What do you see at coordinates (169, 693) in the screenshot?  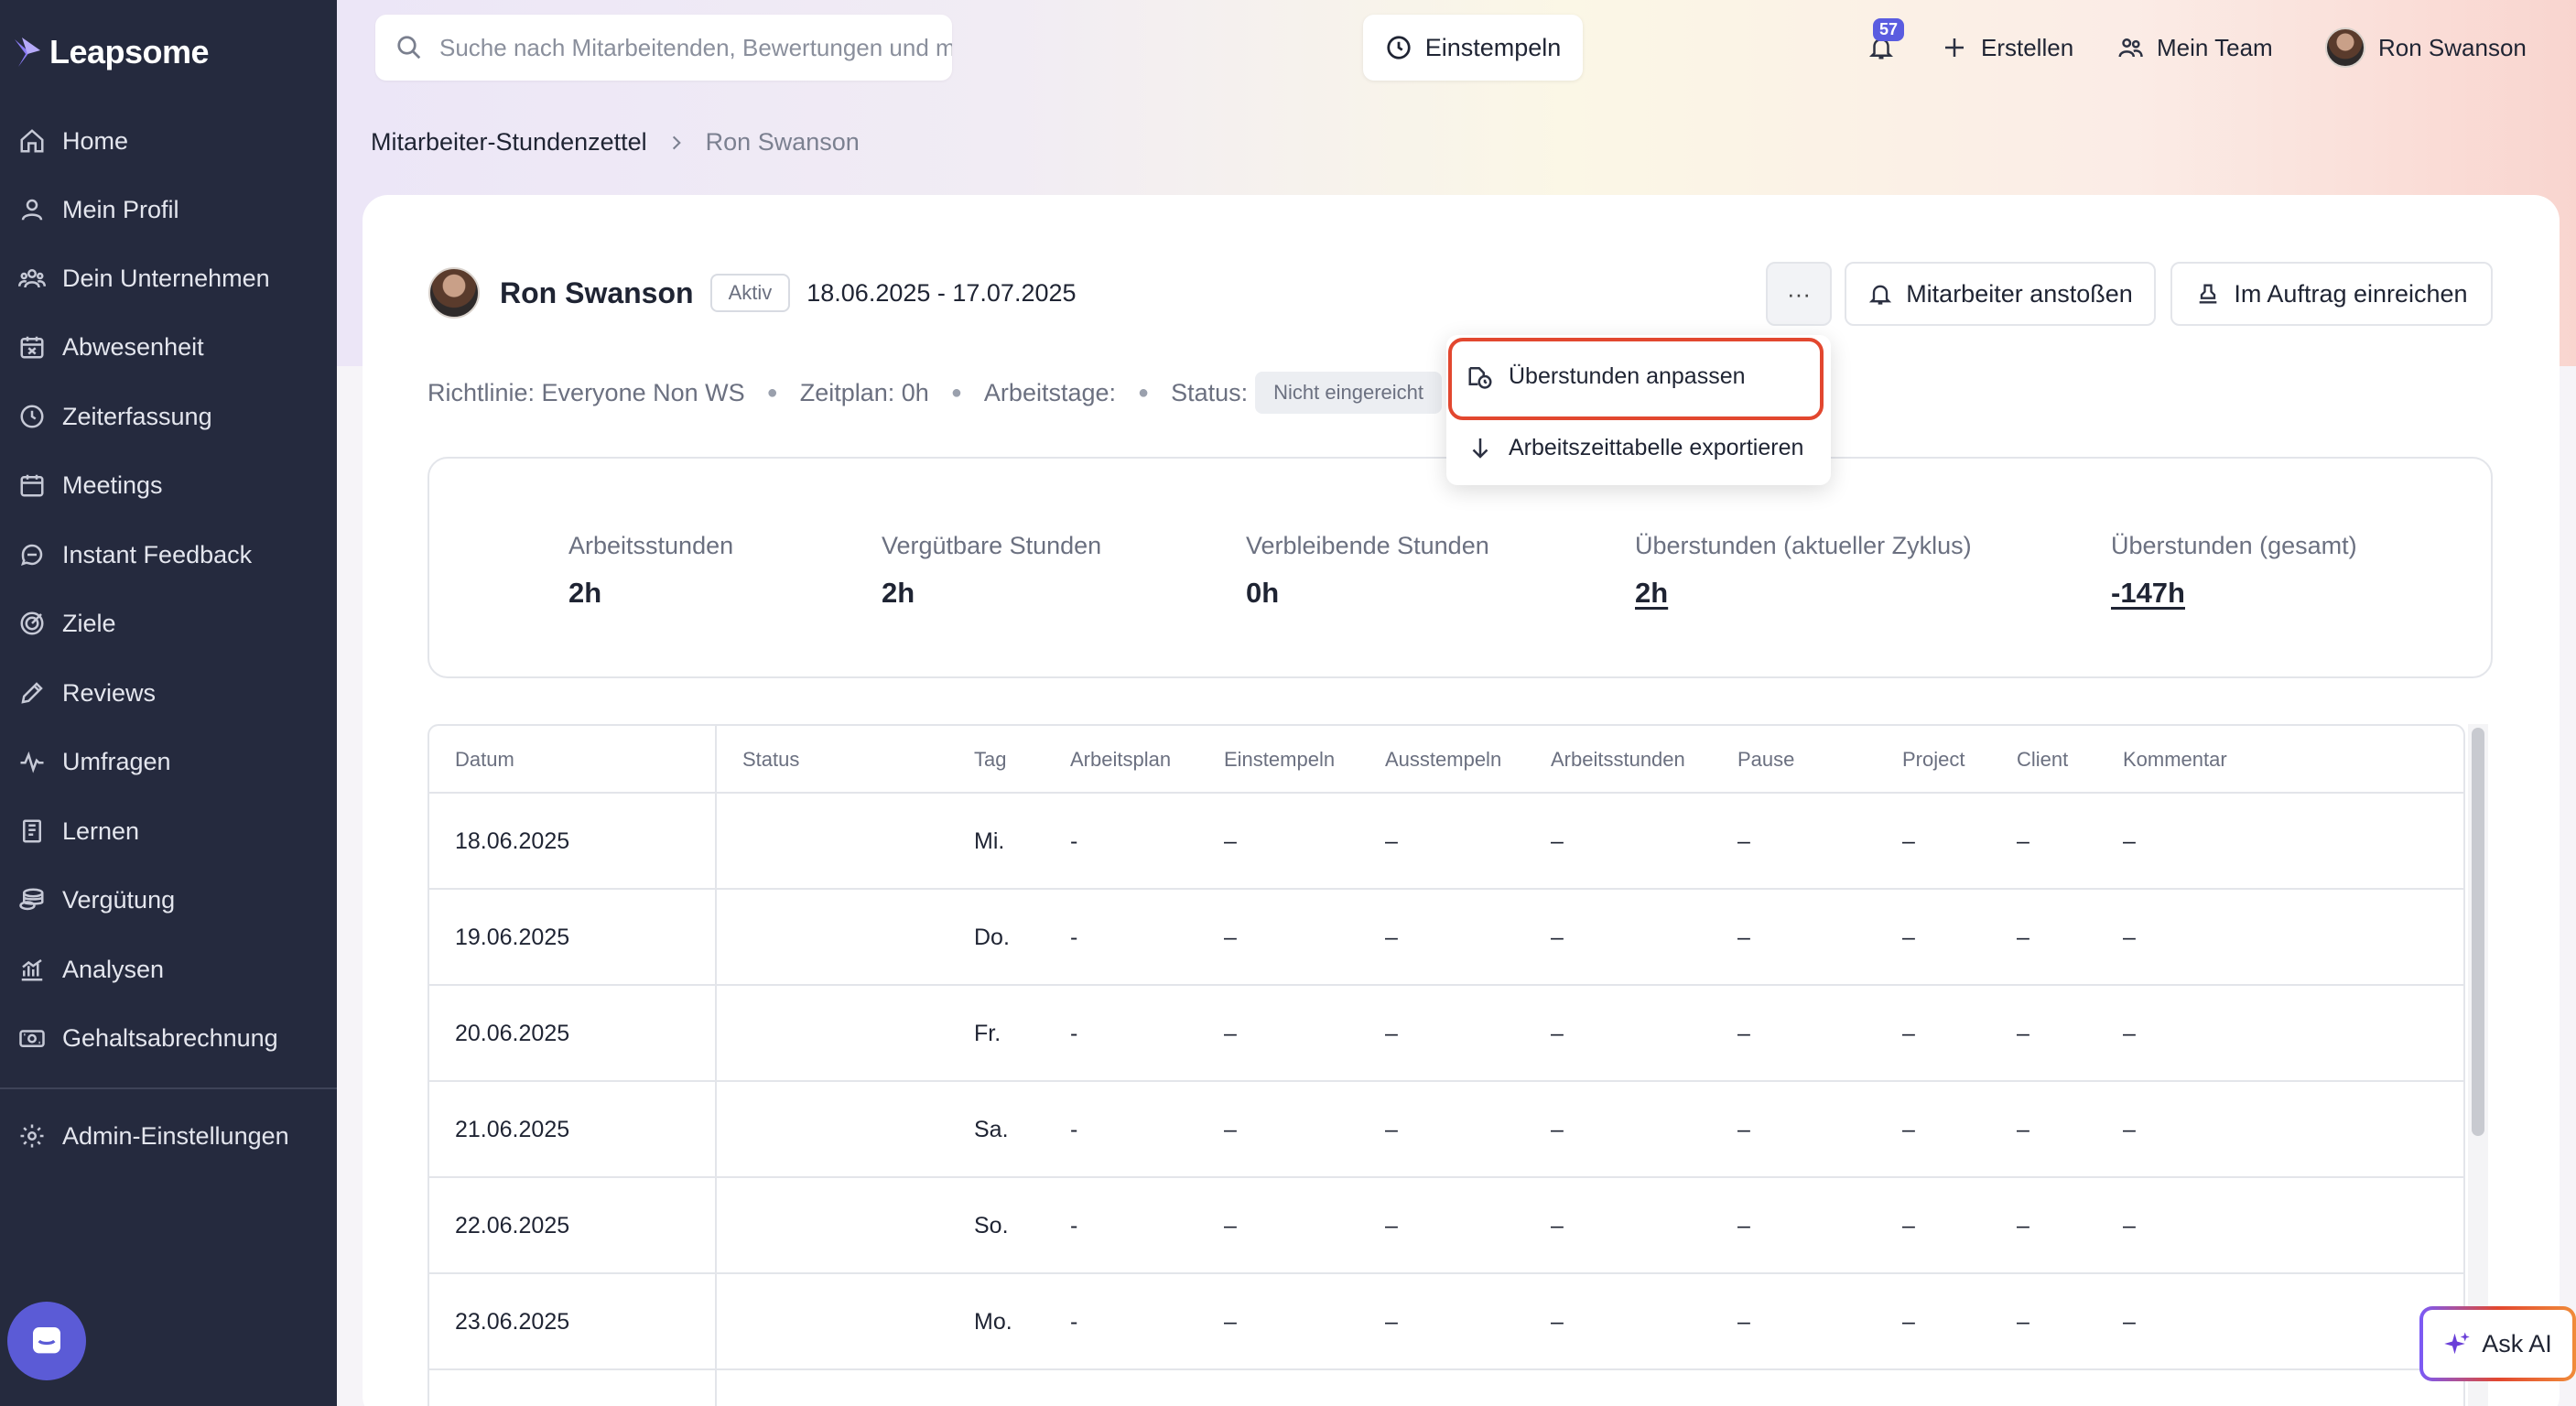 I see `sidebar-item-reviews: Reviews` at bounding box center [169, 693].